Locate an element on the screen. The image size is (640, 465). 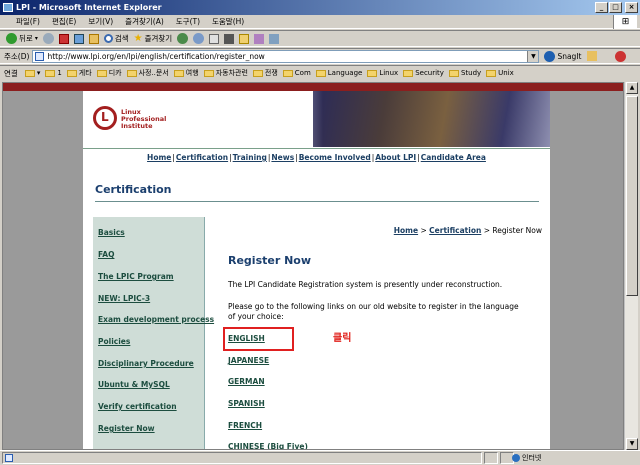
breadcrumb-certification: Certification is located at coordinates (455, 230).